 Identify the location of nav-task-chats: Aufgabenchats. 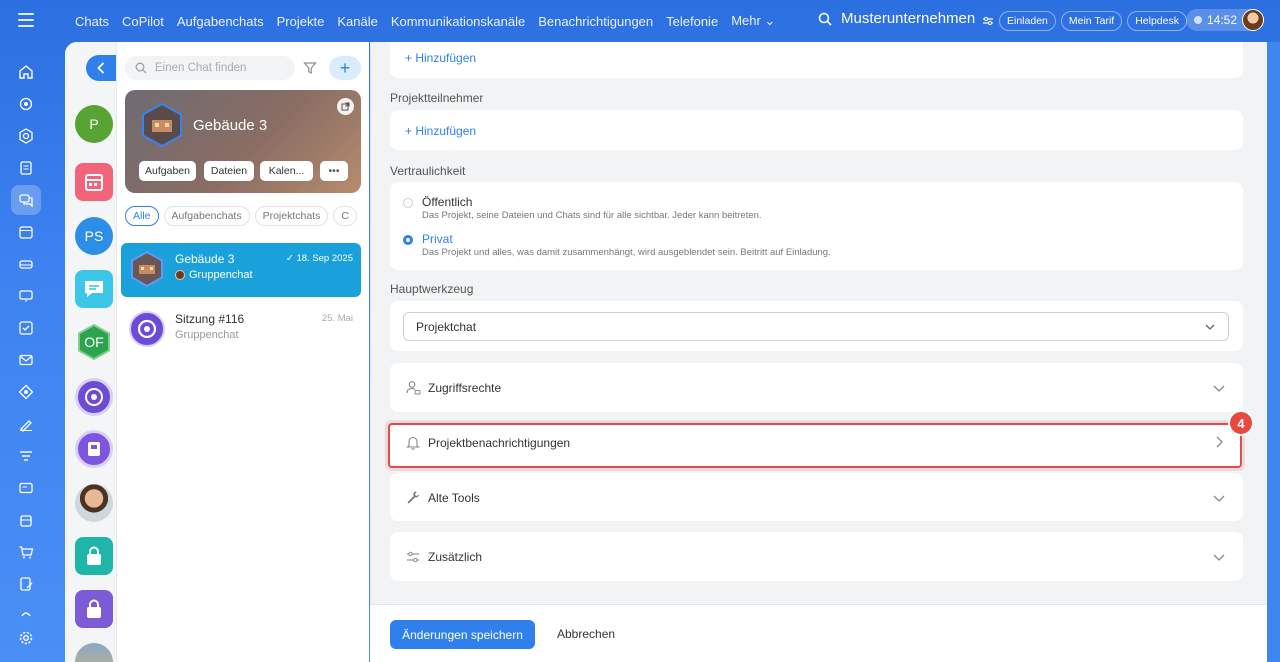
(220, 21).